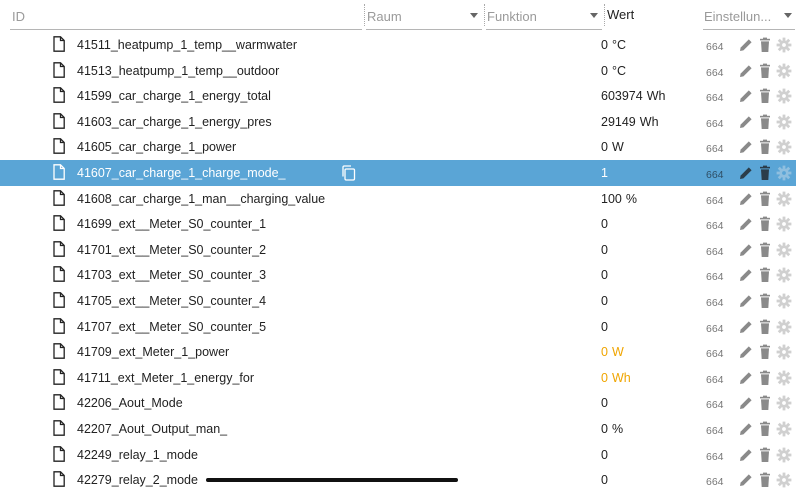 The width and height of the screenshot is (796, 493). Describe the element at coordinates (398, 327) in the screenshot. I see `table-row: 41707_ext__Meter_S0_counter_5 0 664` at that location.